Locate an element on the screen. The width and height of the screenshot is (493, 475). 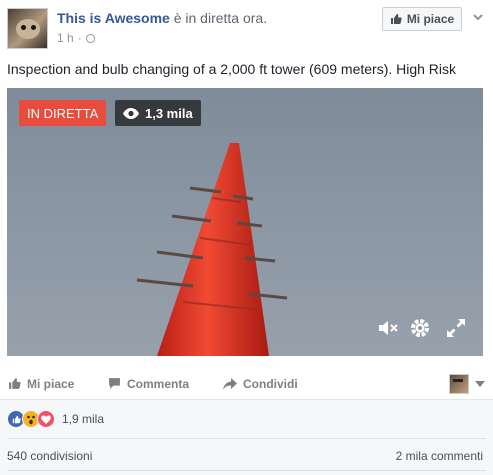
viewer-count-badge: 1,3 mila is located at coordinates (158, 113).